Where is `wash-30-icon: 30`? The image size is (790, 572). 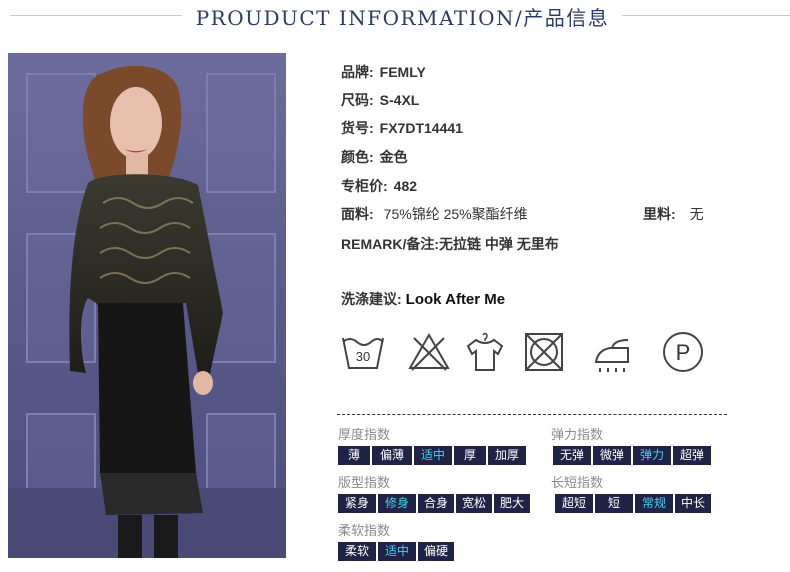
wash-30-icon: 30 is located at coordinates (363, 353).